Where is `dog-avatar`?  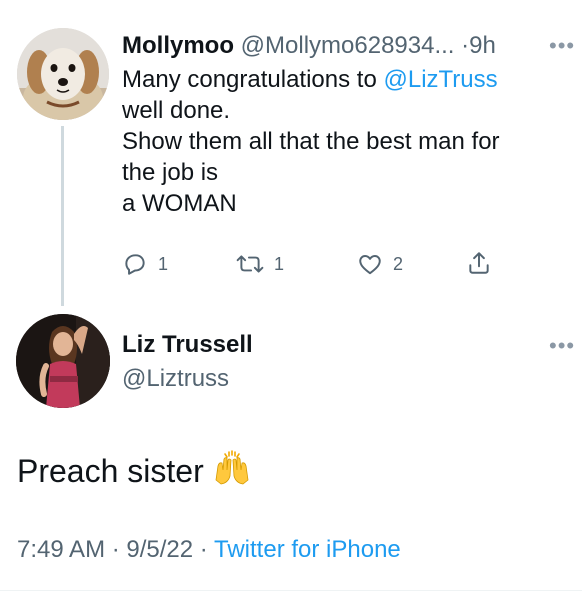
dog-avatar is located at coordinates (63, 74).